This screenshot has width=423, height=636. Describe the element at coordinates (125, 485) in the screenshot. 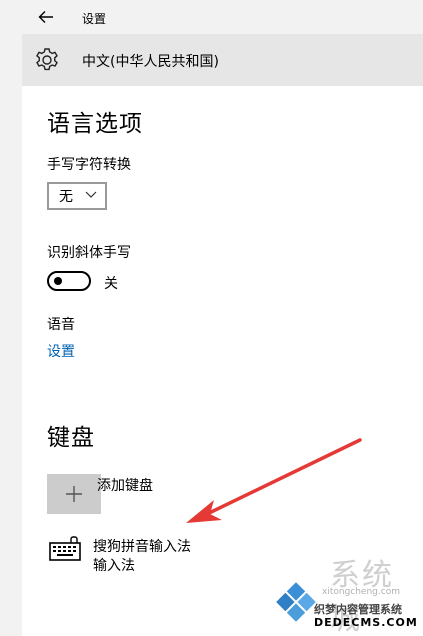

I see `add-keyboard-label: 添加键盘` at that location.